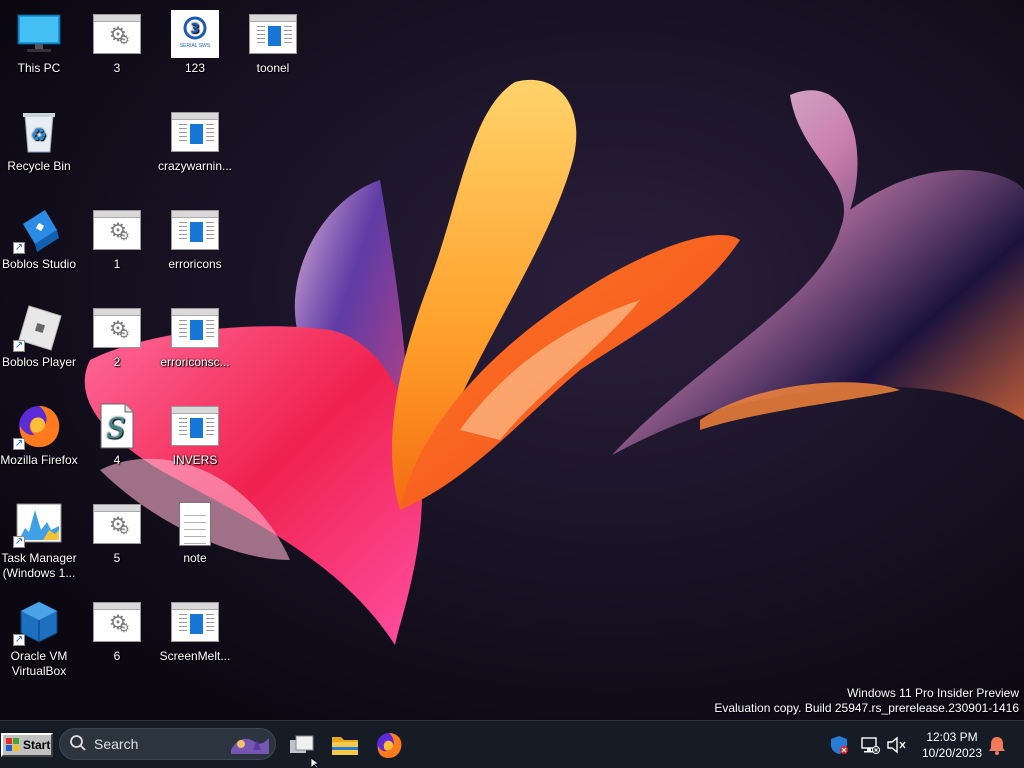 The height and width of the screenshot is (768, 1024). What do you see at coordinates (38, 524) in the screenshot?
I see `task-manager-icon: ↗` at bounding box center [38, 524].